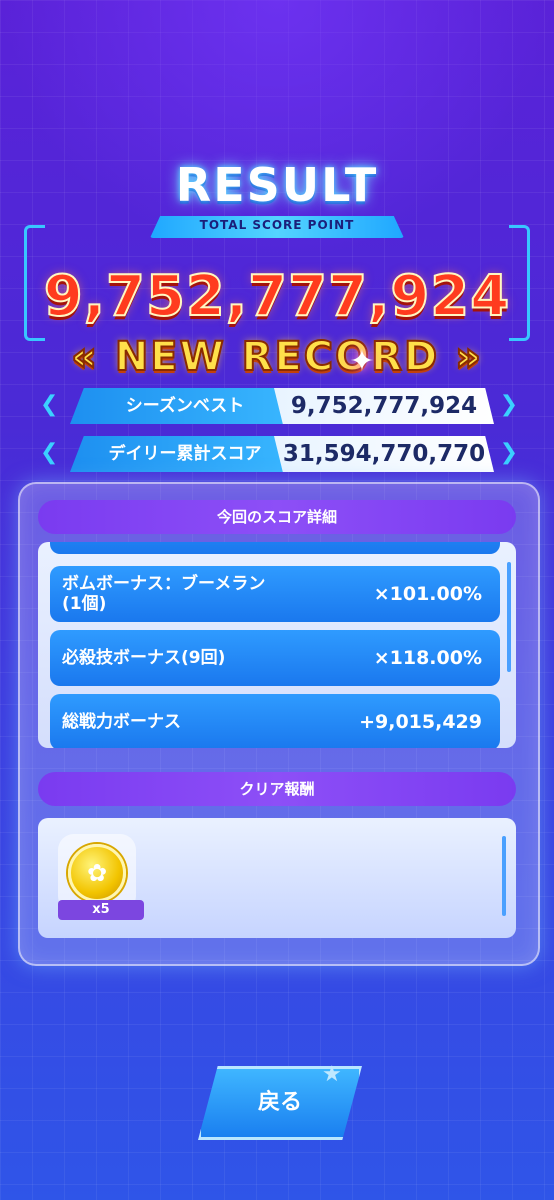 The width and height of the screenshot is (554, 1200). What do you see at coordinates (185, 406) in the screenshot?
I see `stat-label: シーズンベスト` at bounding box center [185, 406].